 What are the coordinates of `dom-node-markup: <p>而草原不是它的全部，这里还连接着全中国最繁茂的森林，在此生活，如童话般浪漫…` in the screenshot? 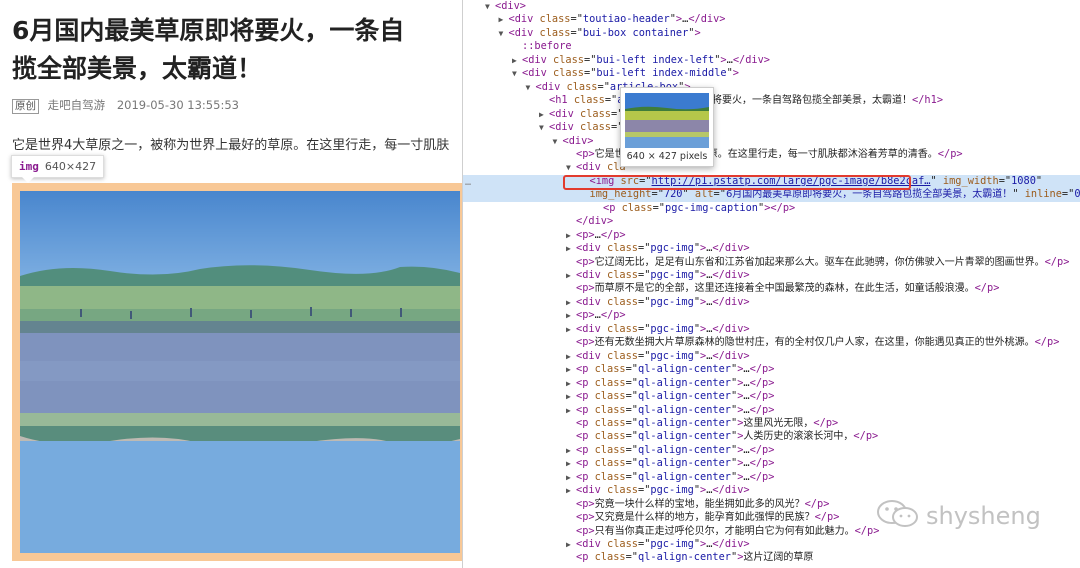 It's located at (788, 288).